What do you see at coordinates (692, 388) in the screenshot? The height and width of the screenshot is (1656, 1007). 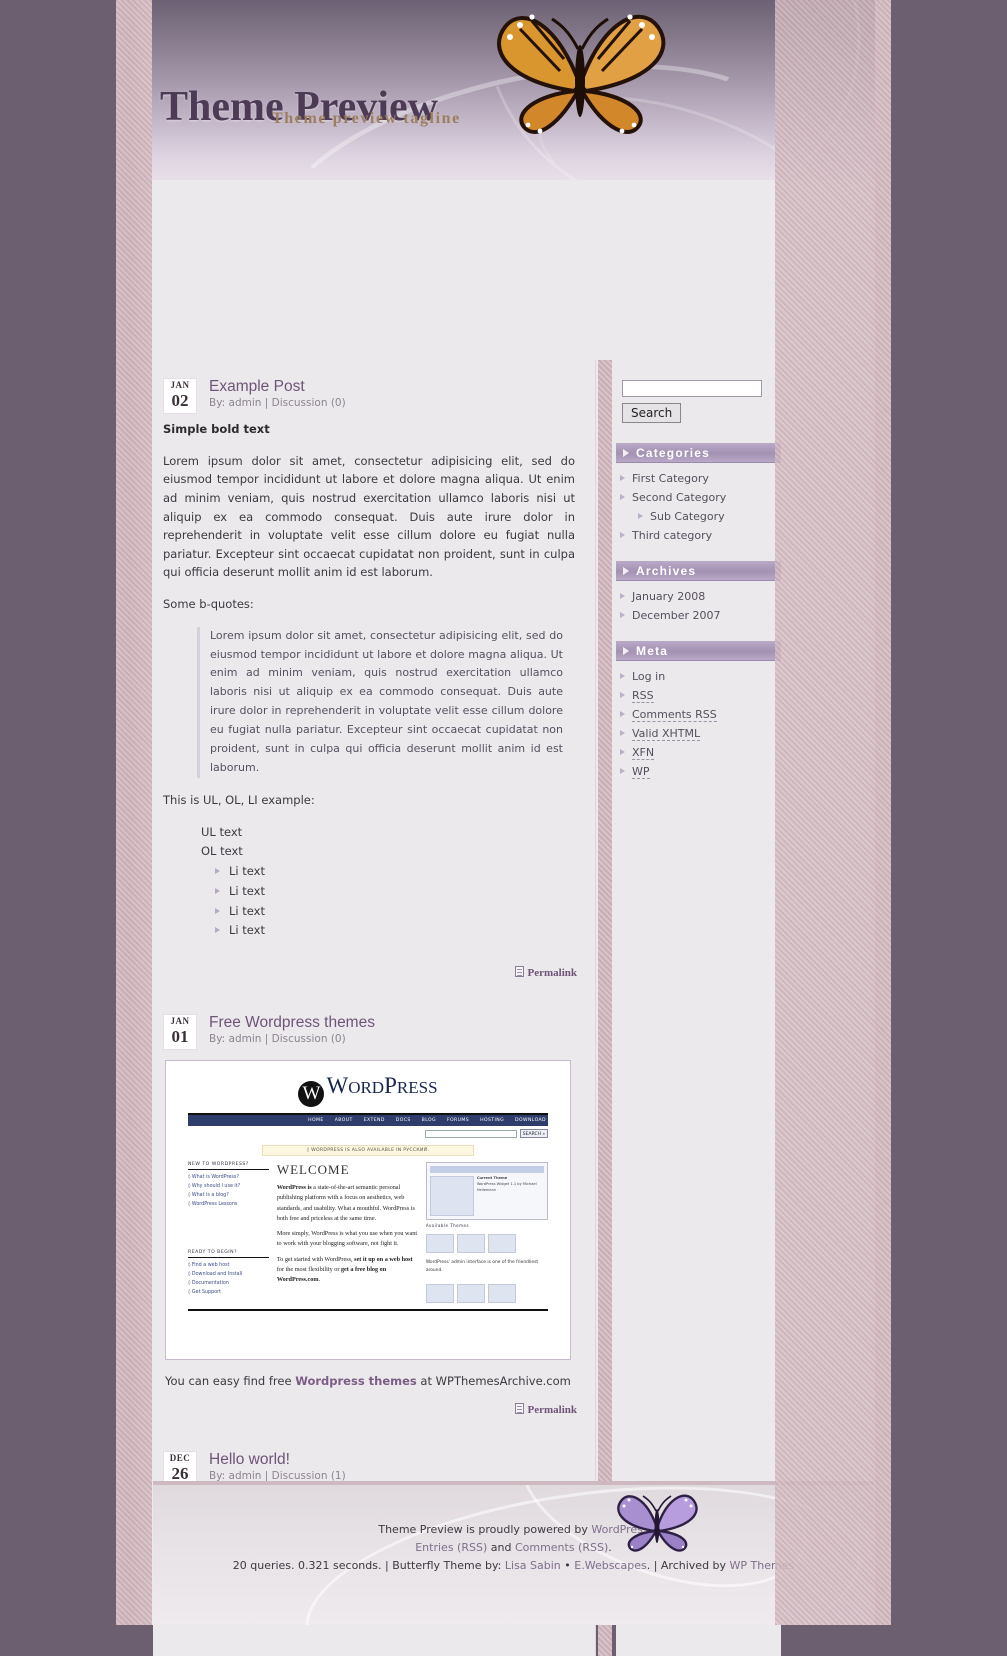 I see `search-input` at bounding box center [692, 388].